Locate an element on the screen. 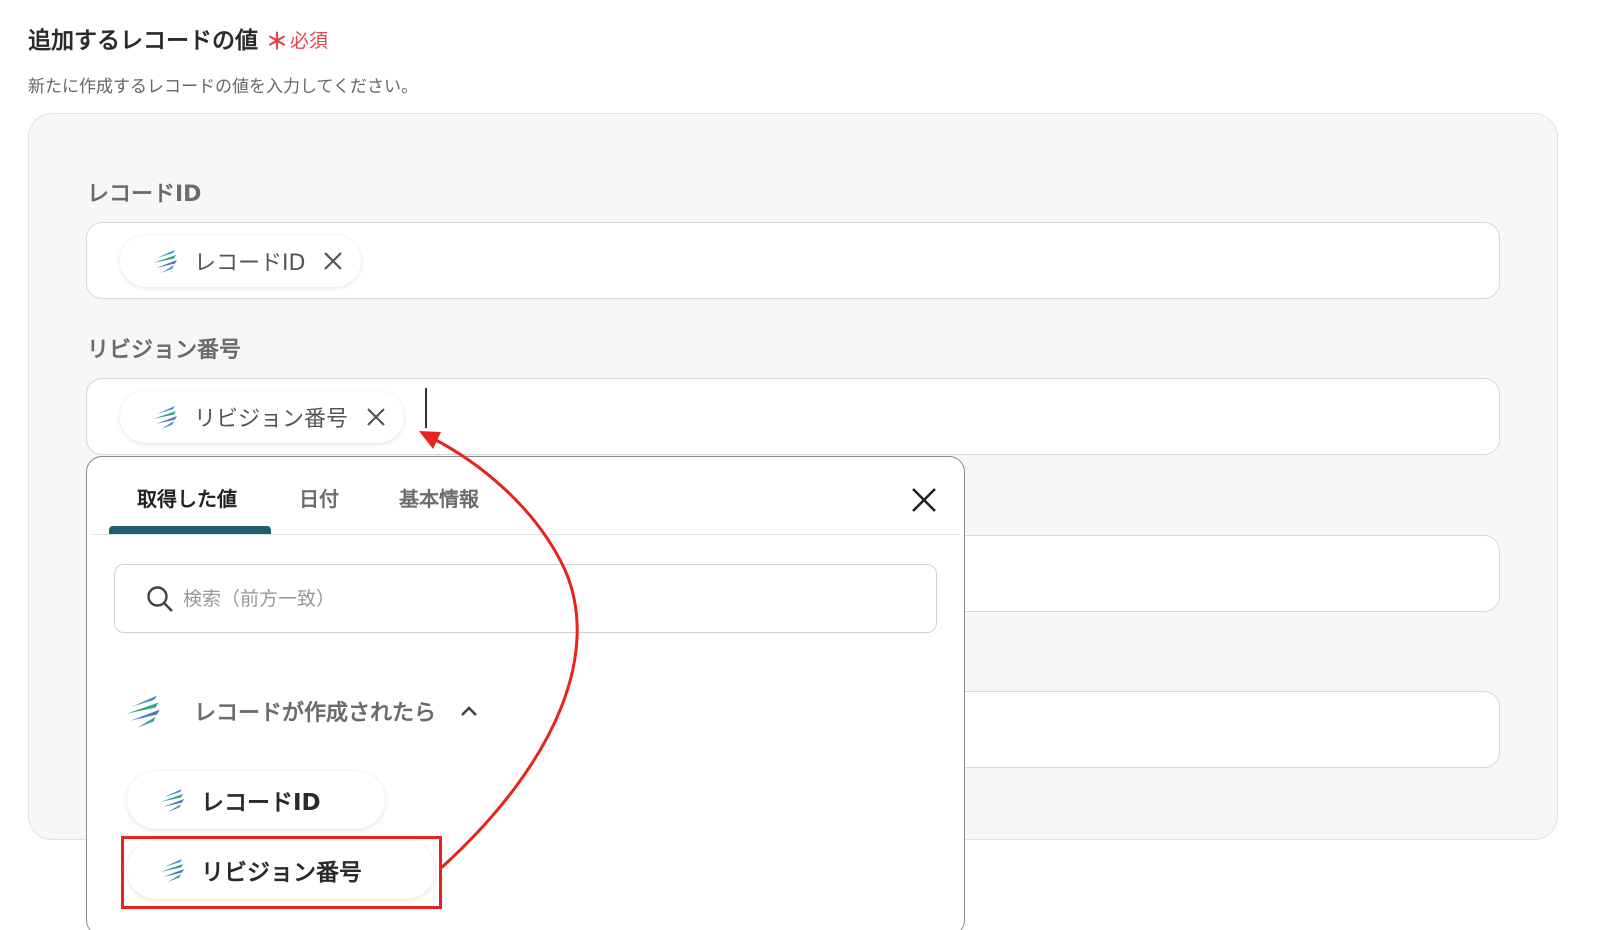 The width and height of the screenshot is (1600, 930). record-id-input: レコードID is located at coordinates (793, 260).